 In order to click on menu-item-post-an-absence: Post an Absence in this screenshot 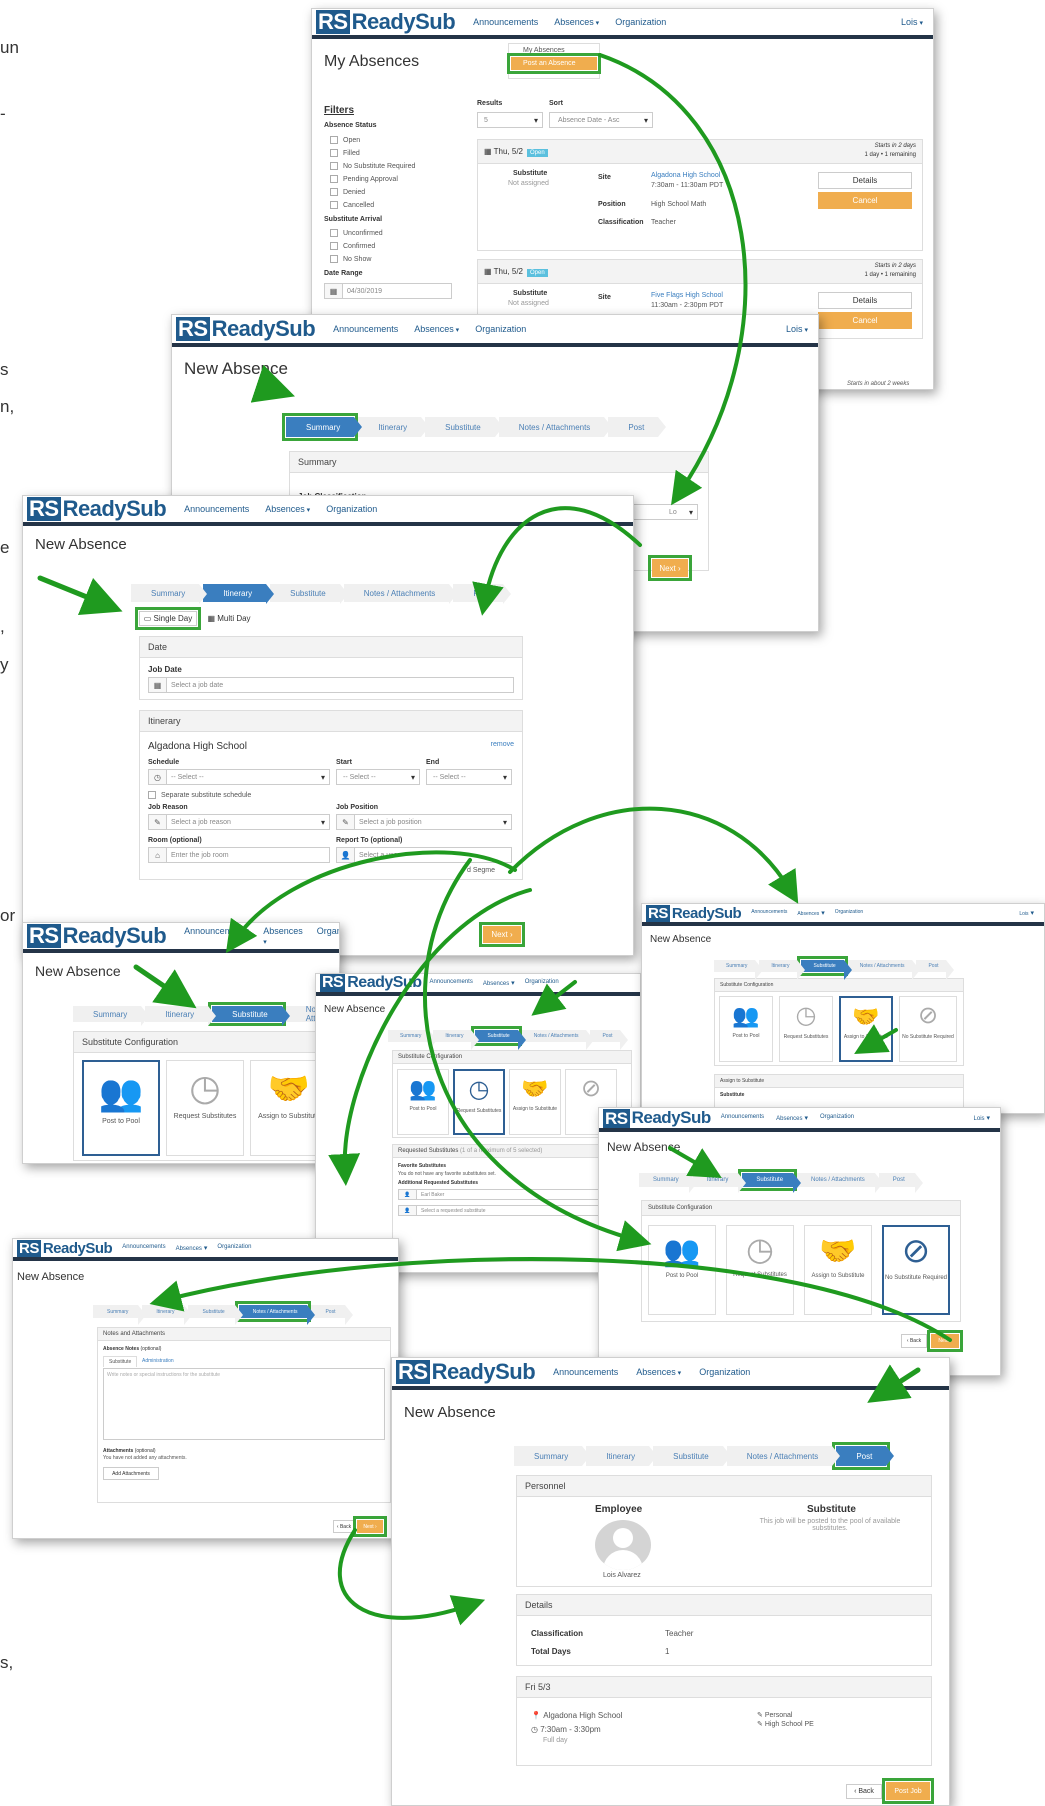, I will do `click(554, 63)`.